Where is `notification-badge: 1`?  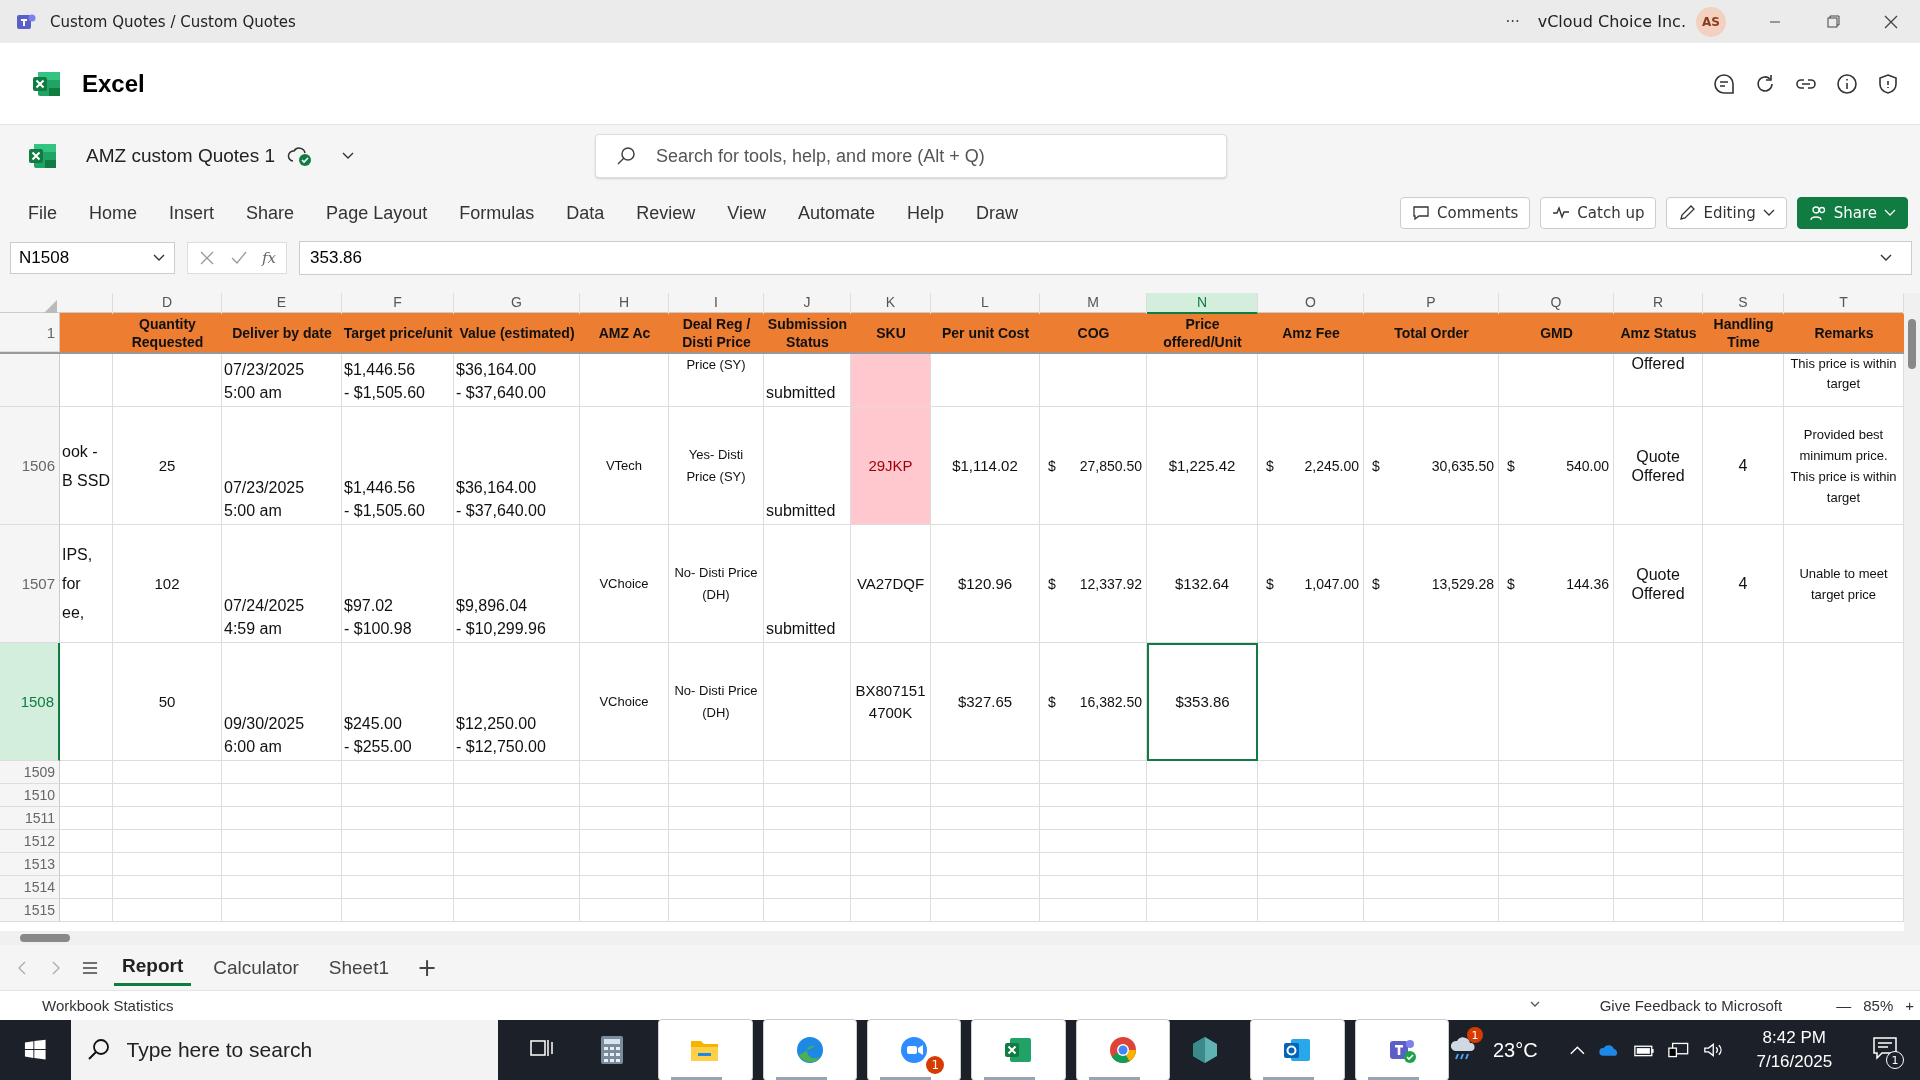
notification-badge: 1 is located at coordinates (1474, 1035).